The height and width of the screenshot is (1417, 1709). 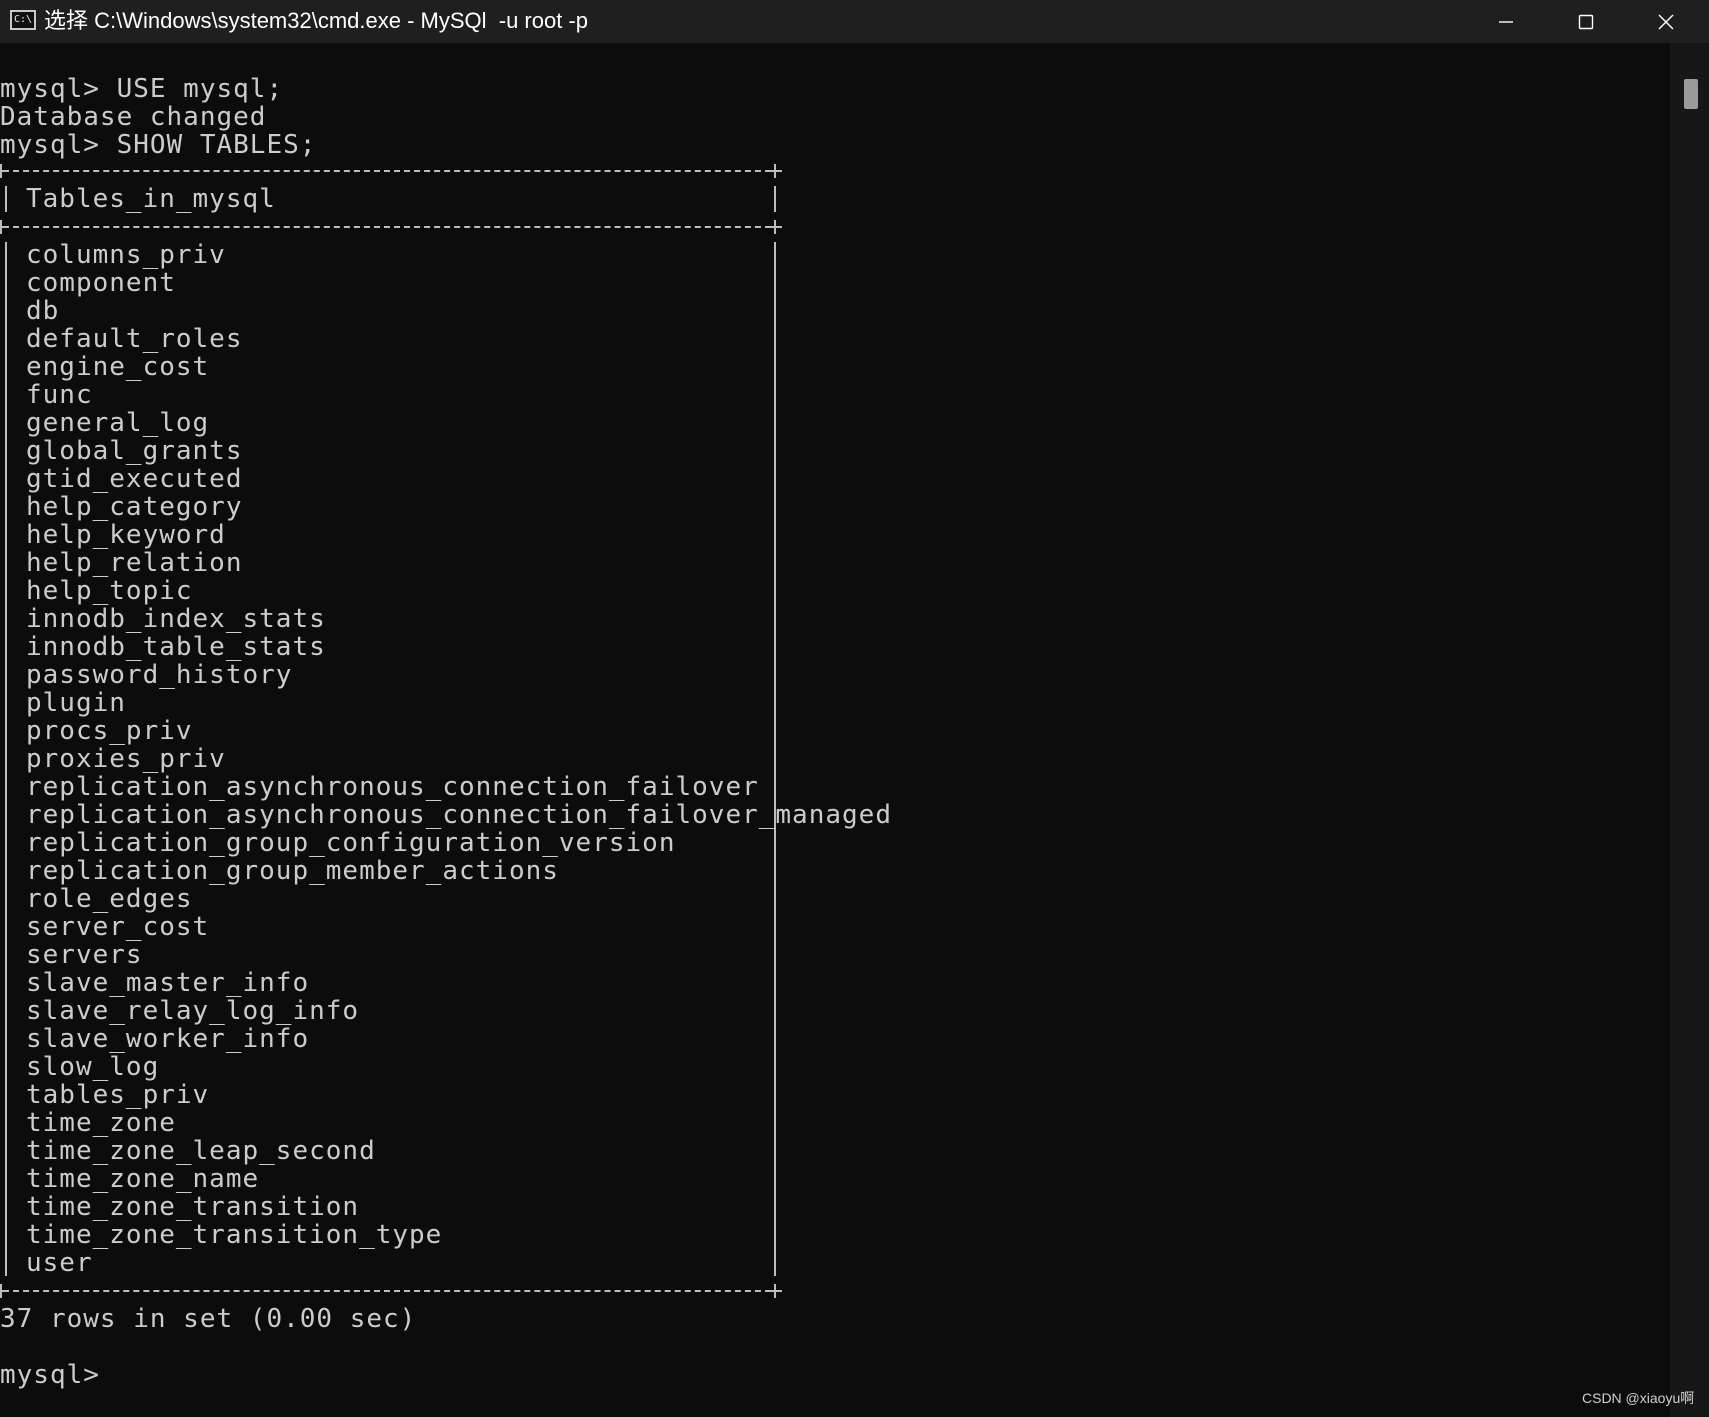 What do you see at coordinates (159, 675) in the screenshot?
I see `table-row: password_history` at bounding box center [159, 675].